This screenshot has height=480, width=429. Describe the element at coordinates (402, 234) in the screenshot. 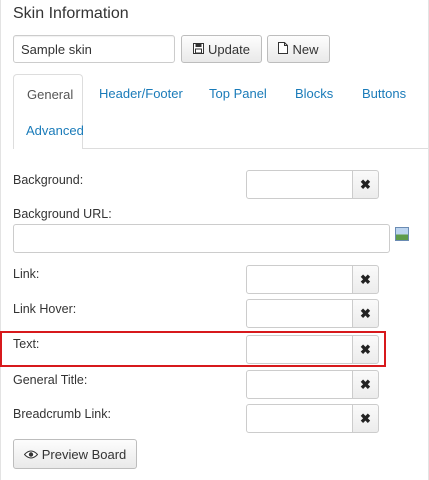

I see `image-picker-icon` at that location.